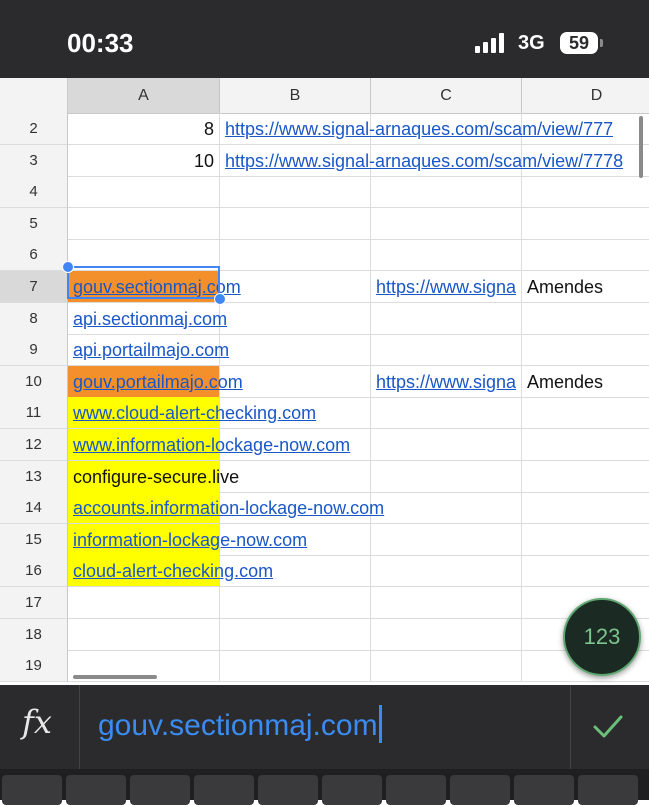 The width and height of the screenshot is (649, 805). Describe the element at coordinates (211, 445) in the screenshot. I see `cell-text-a: www.information-lockage-now.com` at that location.